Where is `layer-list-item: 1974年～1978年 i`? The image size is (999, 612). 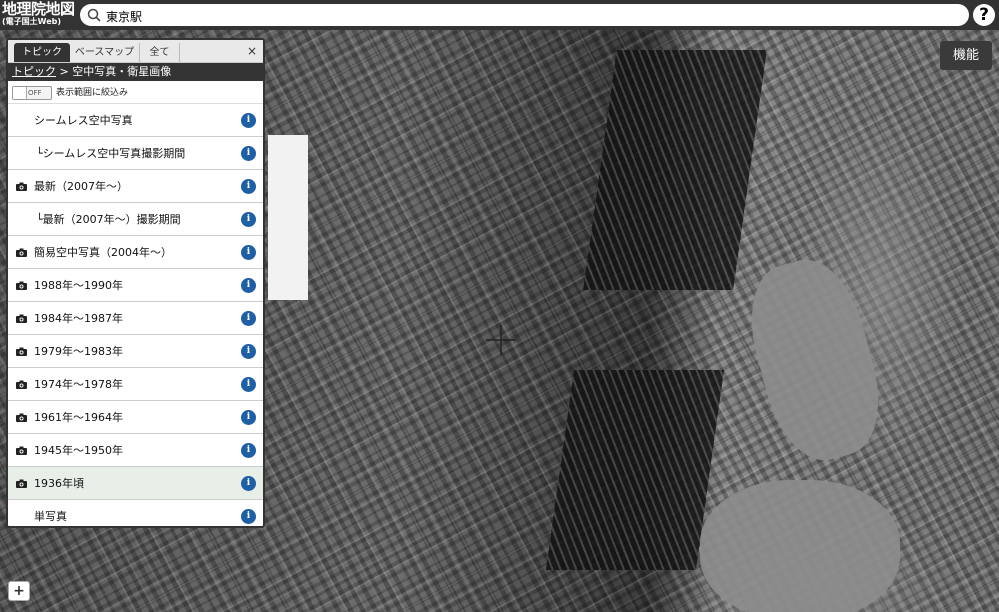
layer-list-item: 1974年～1978年 i is located at coordinates (135, 384).